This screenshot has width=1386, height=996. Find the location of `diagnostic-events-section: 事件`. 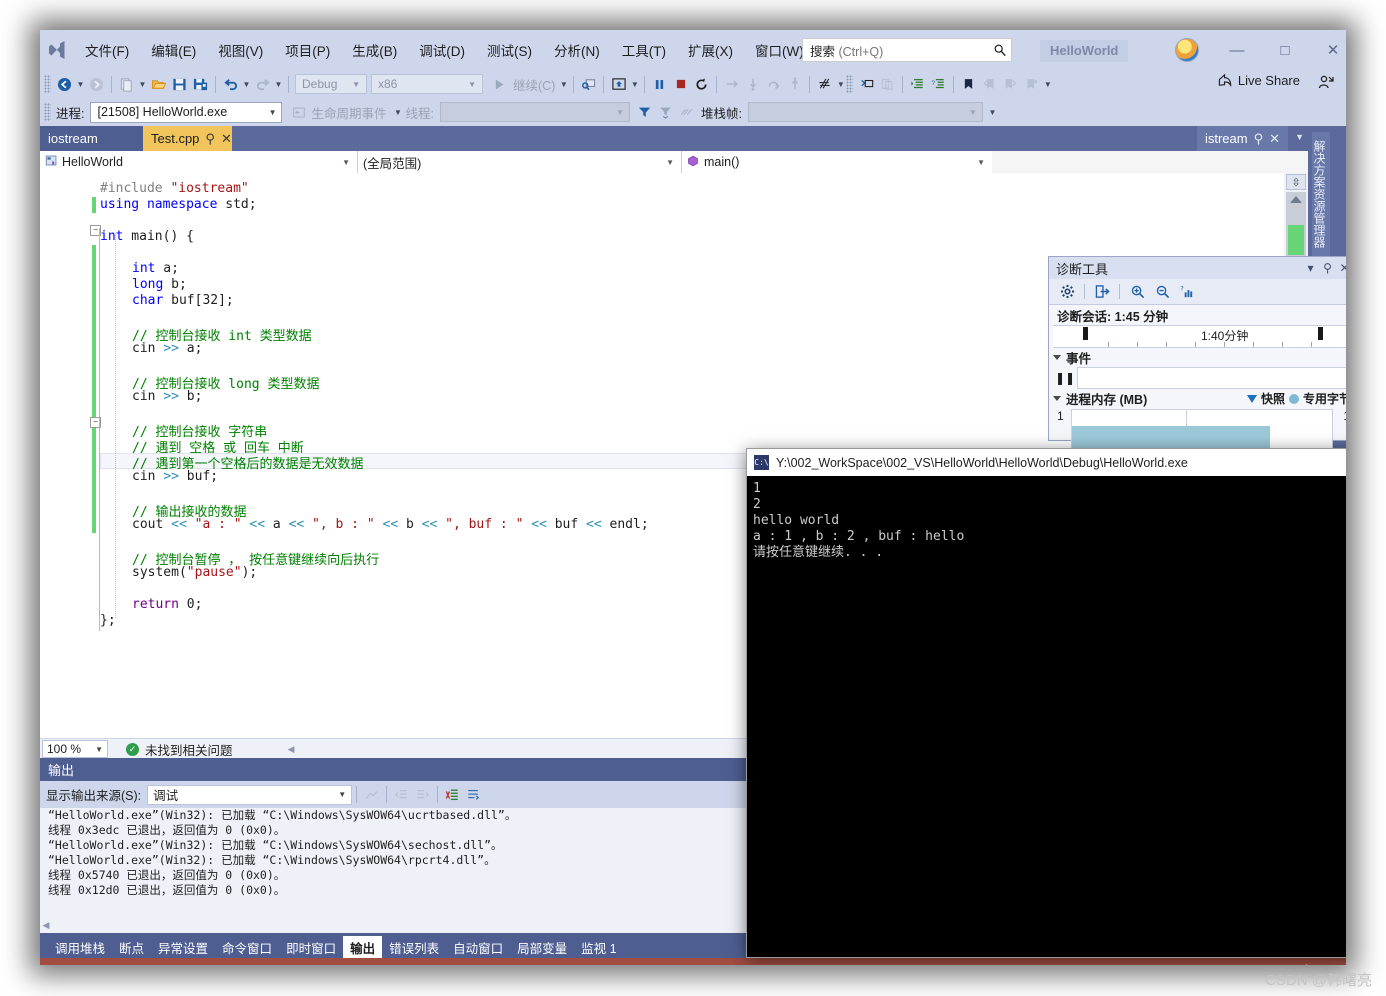

diagnostic-events-section: 事件 is located at coordinates (1197, 357).